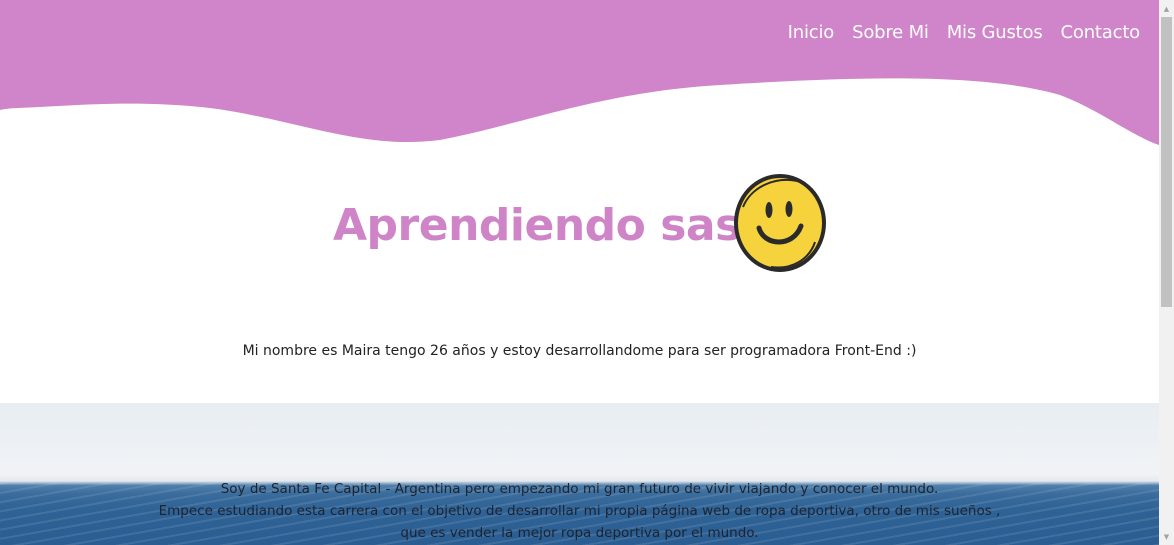 The width and height of the screenshot is (1174, 545). What do you see at coordinates (1166, 162) in the screenshot?
I see `scrollbar-thumb` at bounding box center [1166, 162].